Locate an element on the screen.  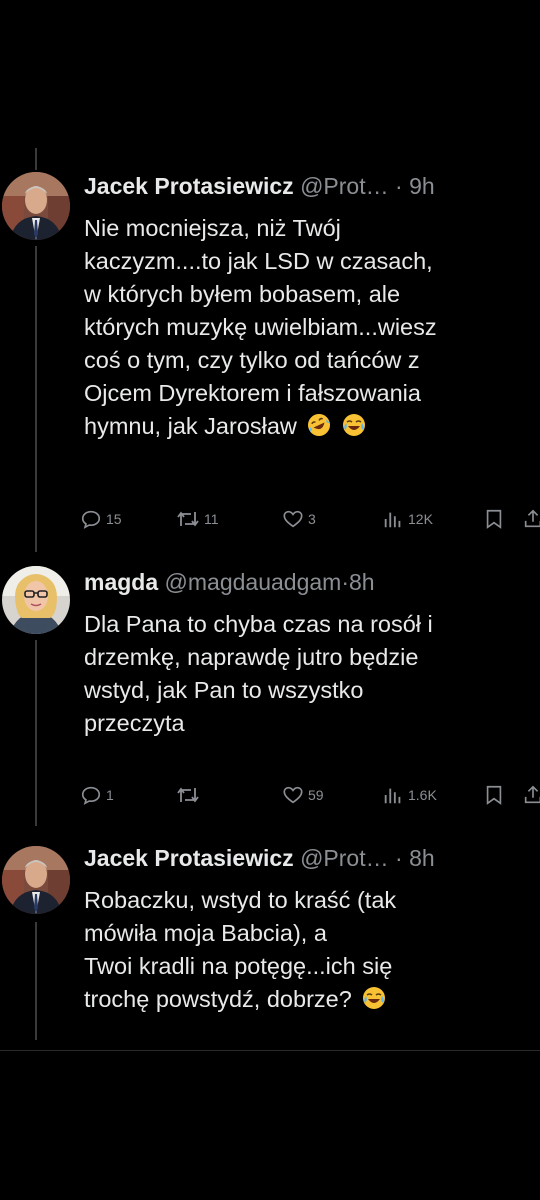
like-button: 3 is located at coordinates (299, 519).